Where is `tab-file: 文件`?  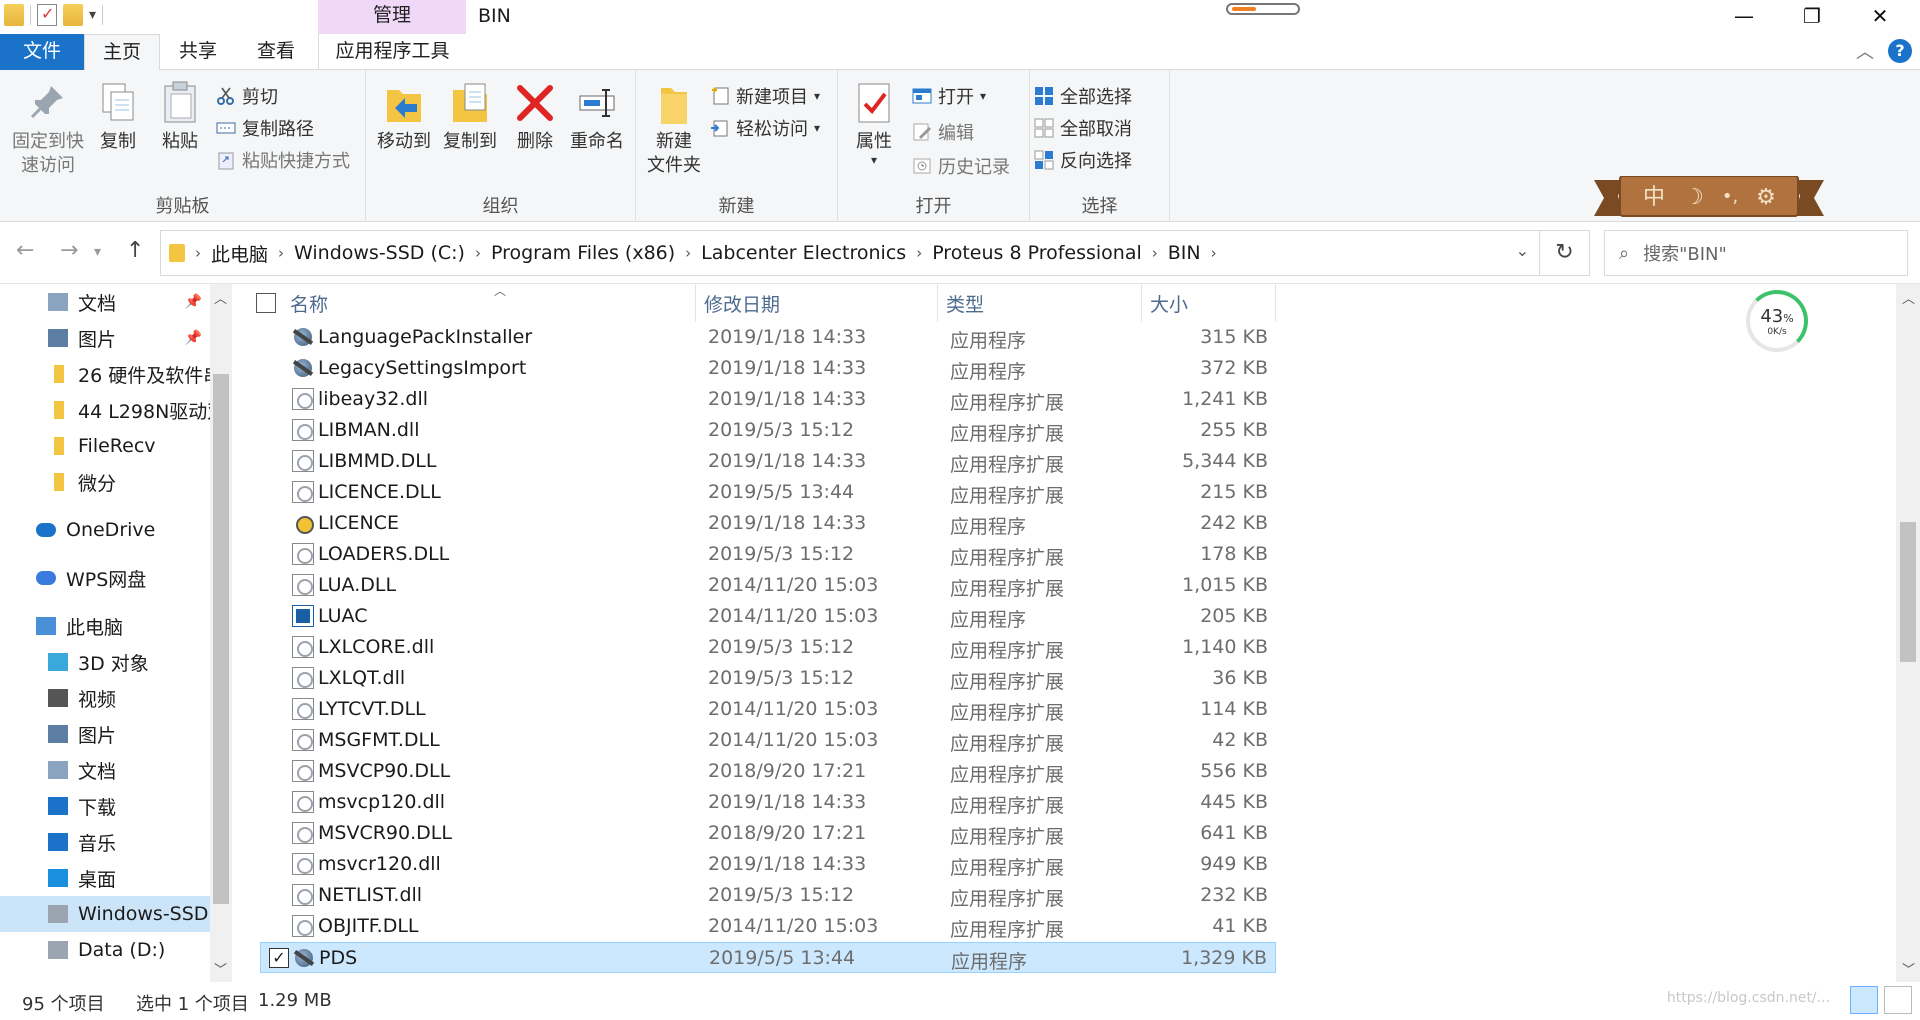
tab-file: 文件 is located at coordinates (42, 52).